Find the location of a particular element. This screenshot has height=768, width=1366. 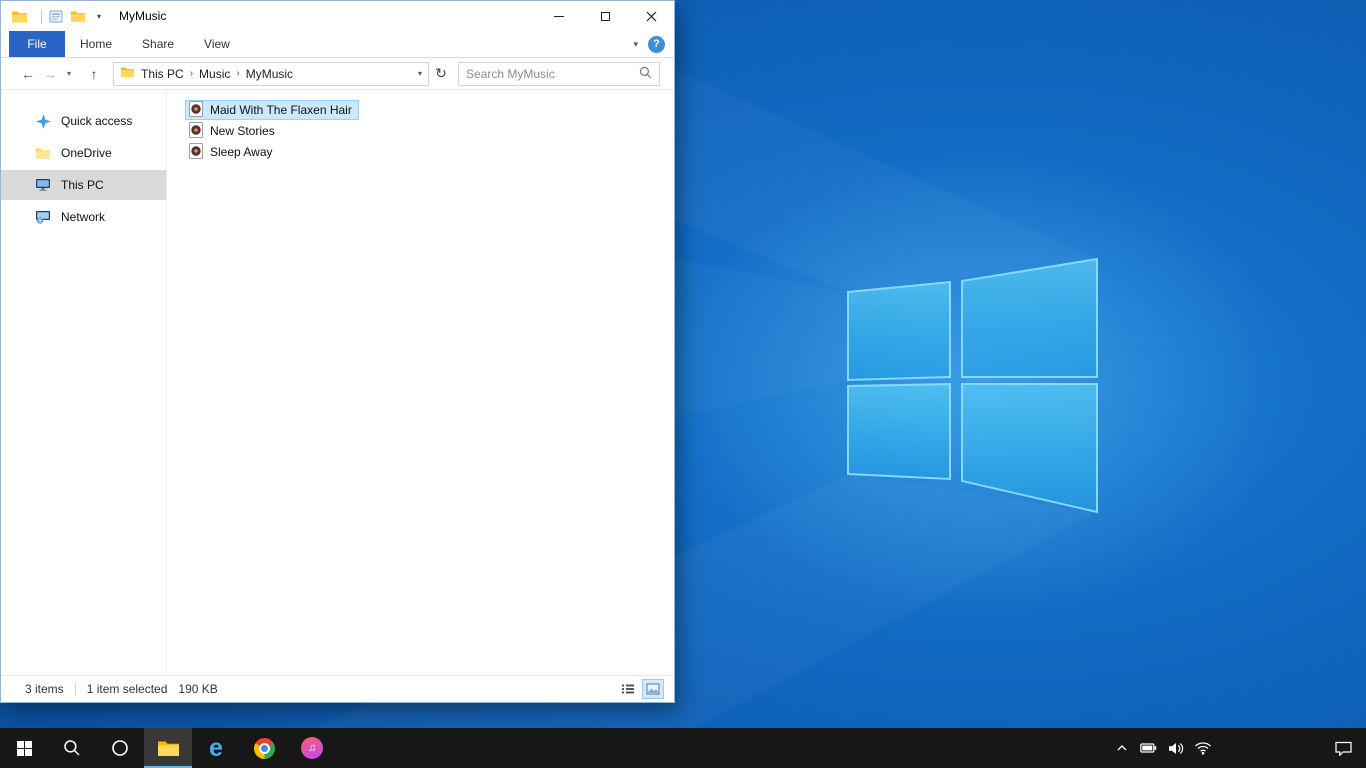

edge-icon: e is located at coordinates (216, 747).